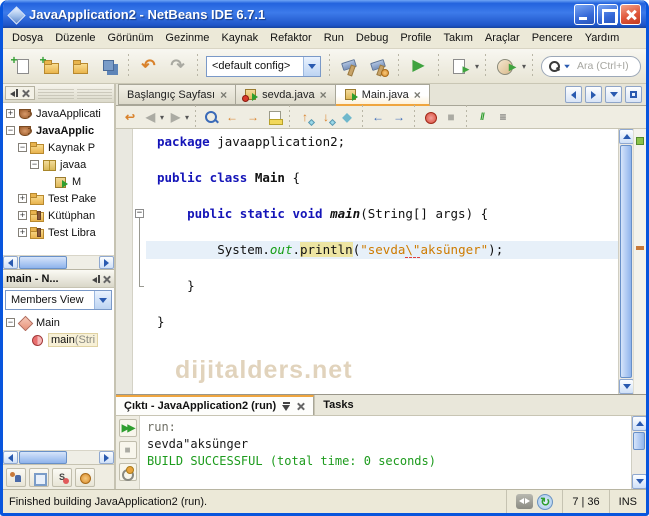 The image size is (649, 516). What do you see at coordinates (633, 94) in the screenshot?
I see `maximize-editor-icon` at bounding box center [633, 94].